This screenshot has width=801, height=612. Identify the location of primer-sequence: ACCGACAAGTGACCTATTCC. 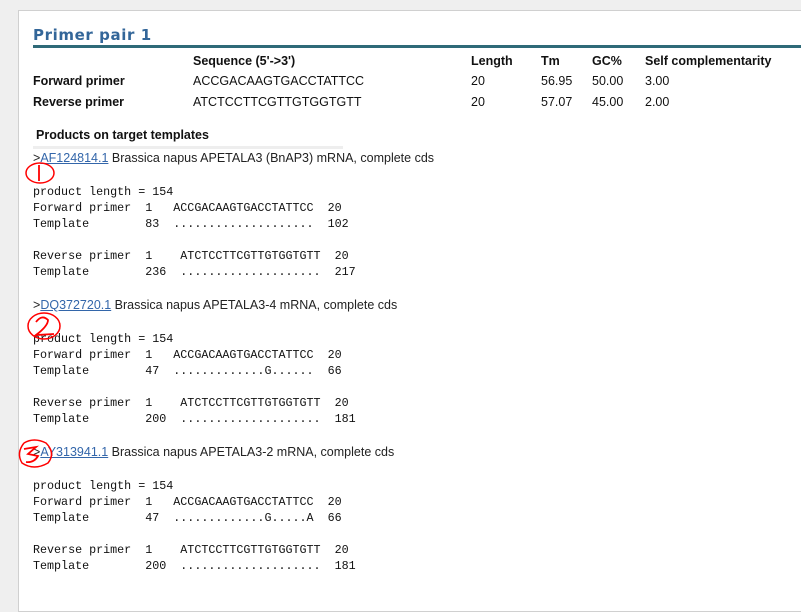
(279, 80).